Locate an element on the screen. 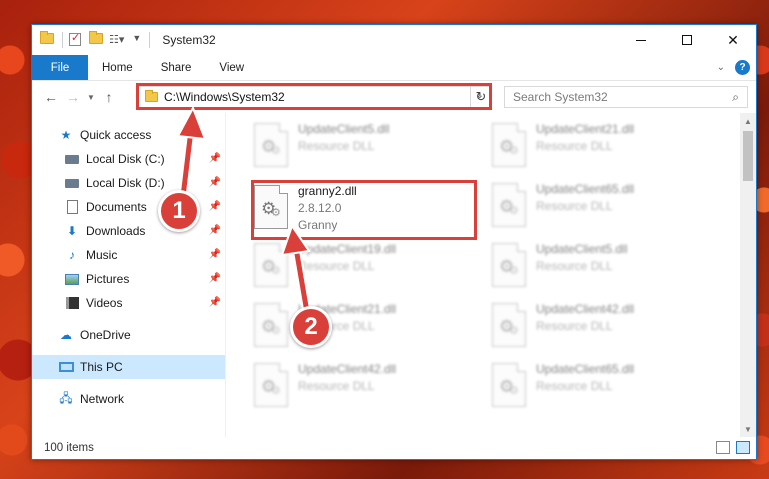  view-toggle is located at coordinates (733, 447).